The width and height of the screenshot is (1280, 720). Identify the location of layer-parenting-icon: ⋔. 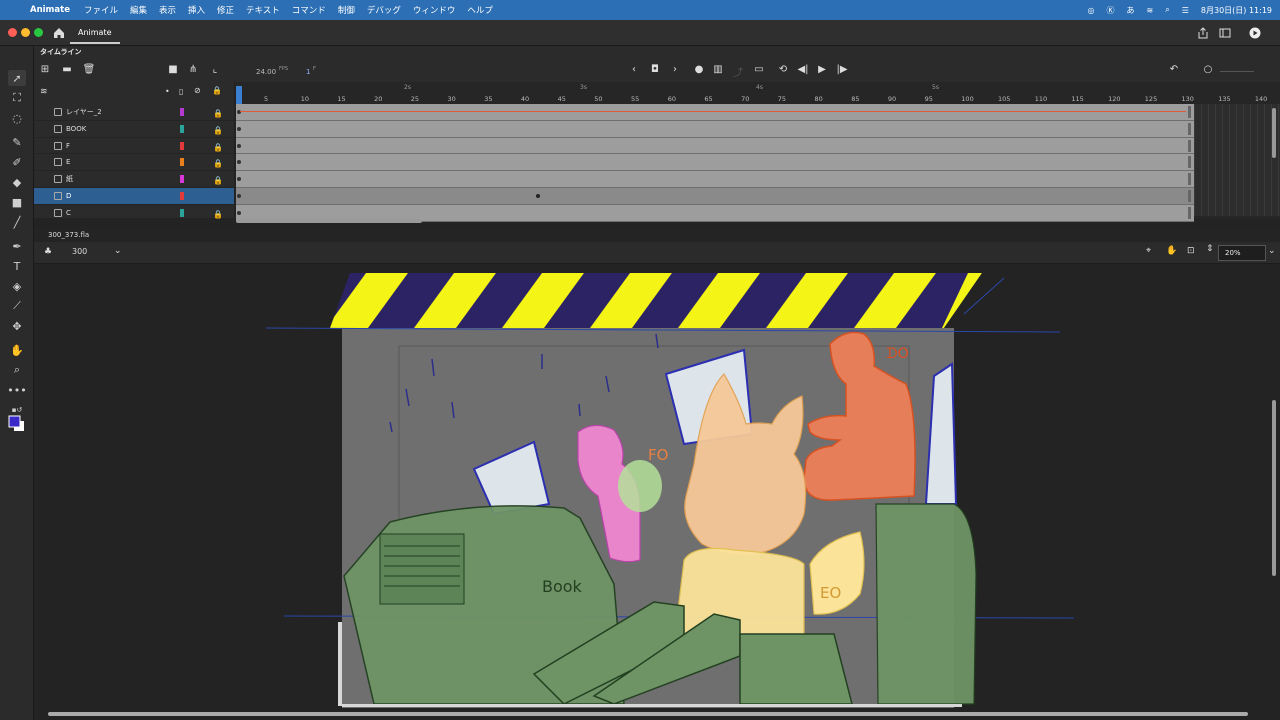
(193, 69).